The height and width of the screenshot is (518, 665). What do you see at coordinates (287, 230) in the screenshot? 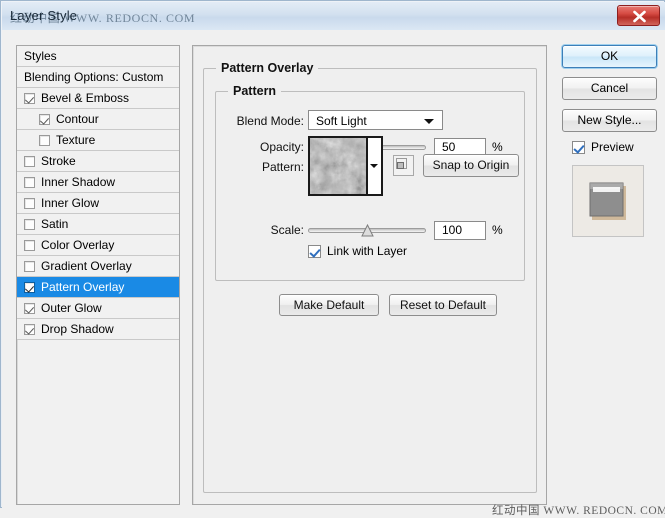
I see `scale-label: Scale:` at bounding box center [287, 230].